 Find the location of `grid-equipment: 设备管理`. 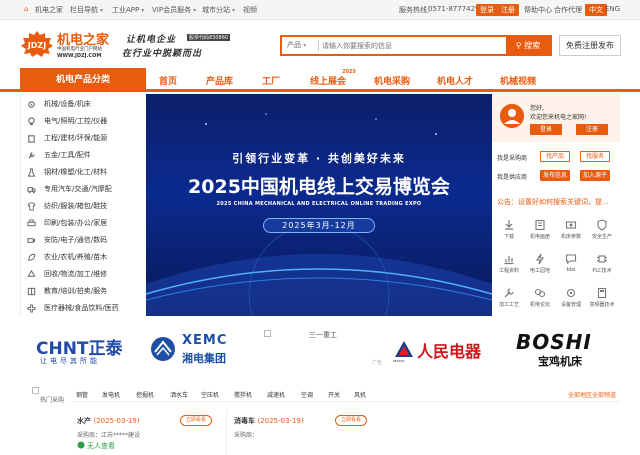

grid-equipment: 设备管理 is located at coordinates (571, 299).